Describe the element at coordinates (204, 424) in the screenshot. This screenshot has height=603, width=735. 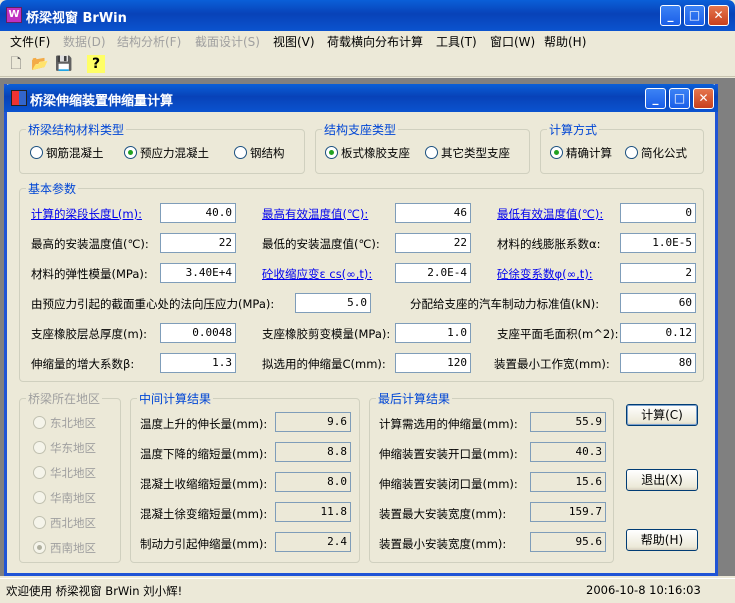
I see `temp-rise-elongation-label: 温度上升的伸长量(mm):` at that location.